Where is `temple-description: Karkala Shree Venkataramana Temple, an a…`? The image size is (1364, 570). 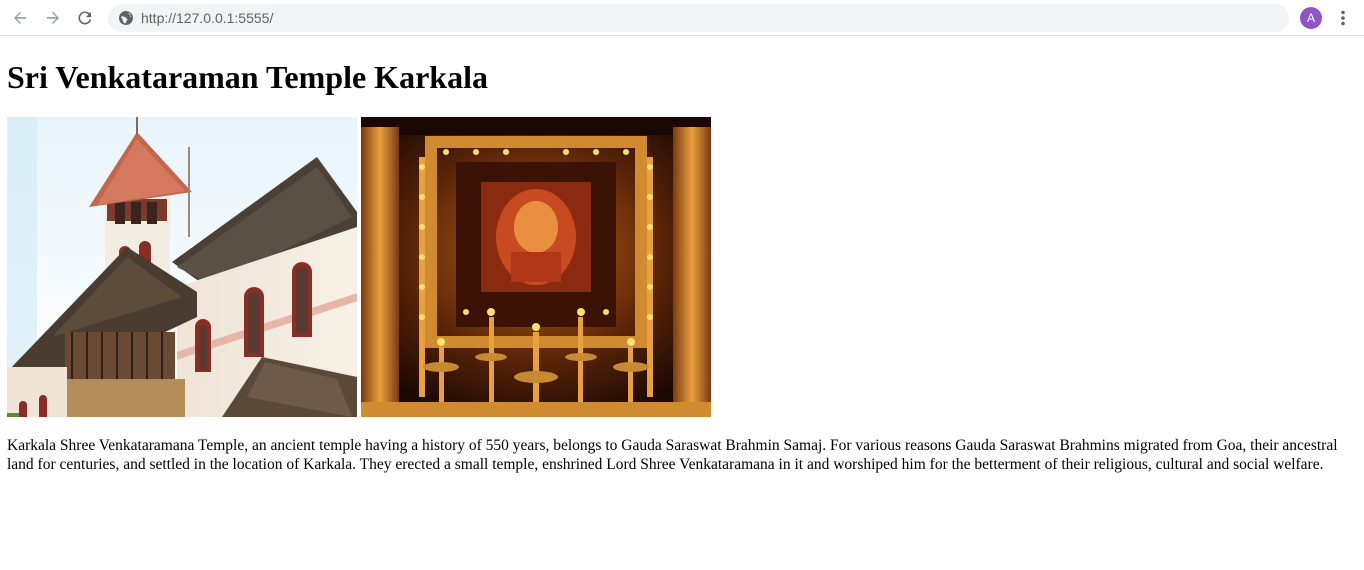 temple-description: Karkala Shree Venkataramana Temple, an a… is located at coordinates (672, 455).